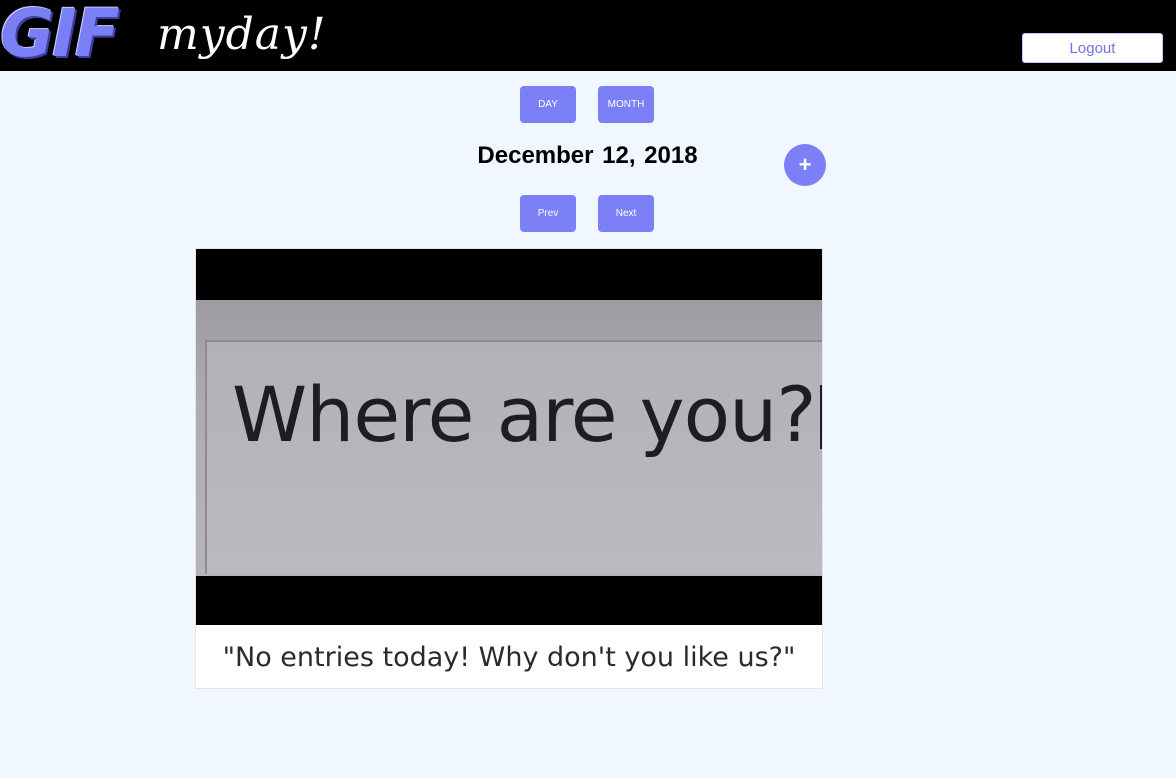 The image size is (1176, 778). Describe the element at coordinates (60, 36) in the screenshot. I see `logo-gif-text: GIF` at that location.